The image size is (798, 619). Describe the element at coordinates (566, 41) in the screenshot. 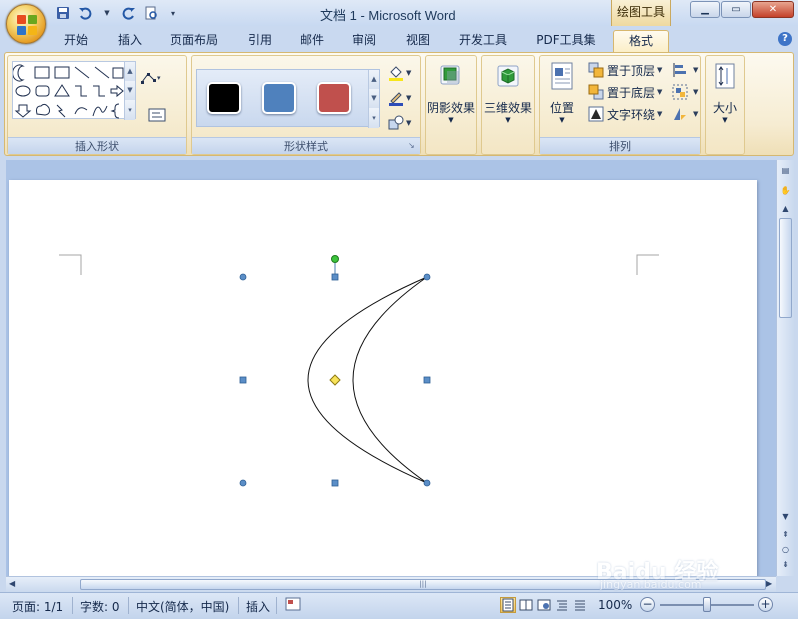

I see `tab-pdf-tools: PDF工具集` at that location.